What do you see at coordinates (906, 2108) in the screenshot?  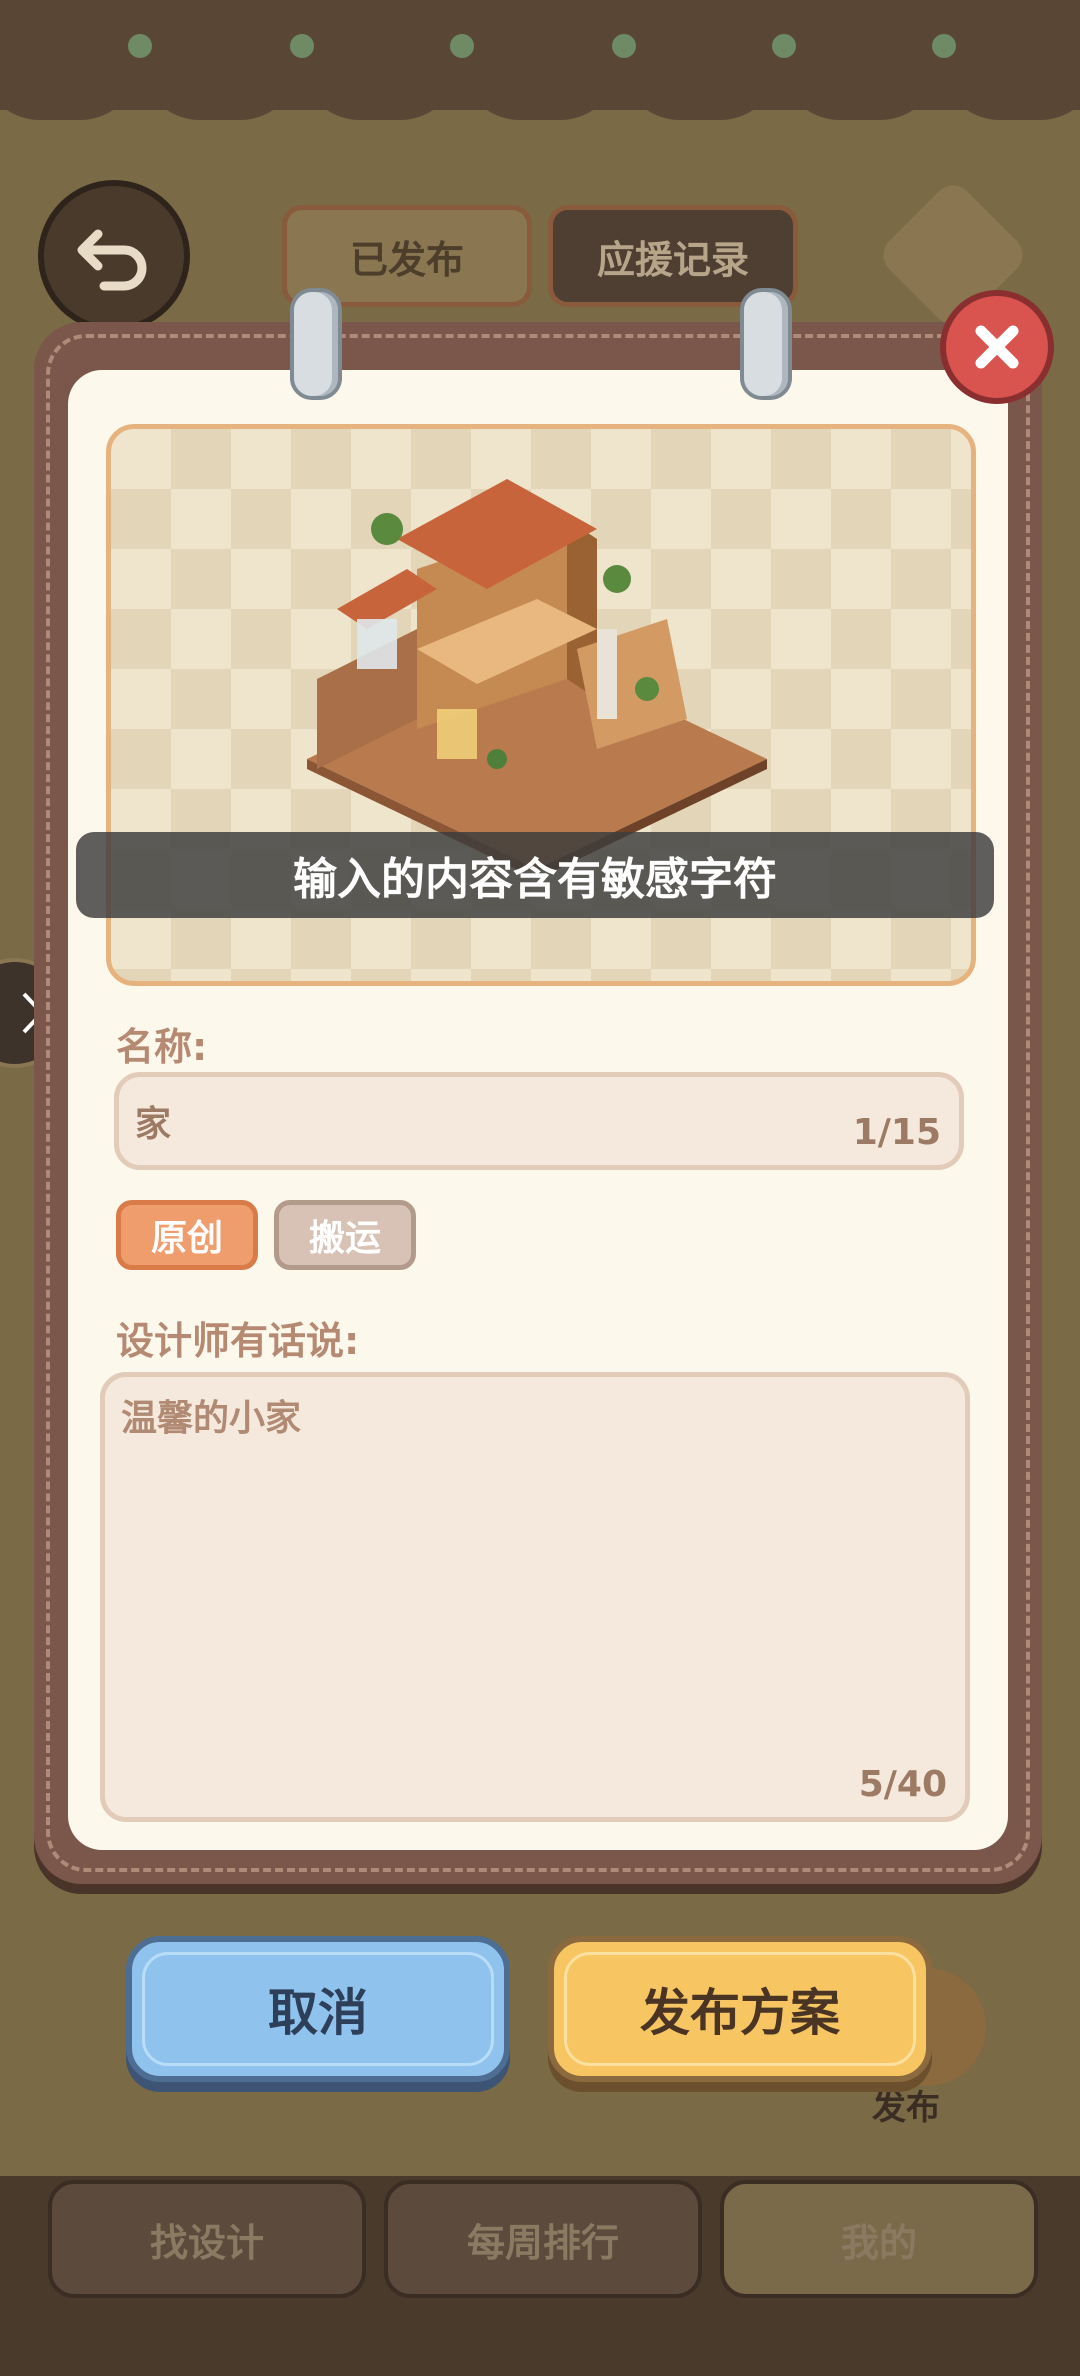 I see `publish-fab-label: 发布` at bounding box center [906, 2108].